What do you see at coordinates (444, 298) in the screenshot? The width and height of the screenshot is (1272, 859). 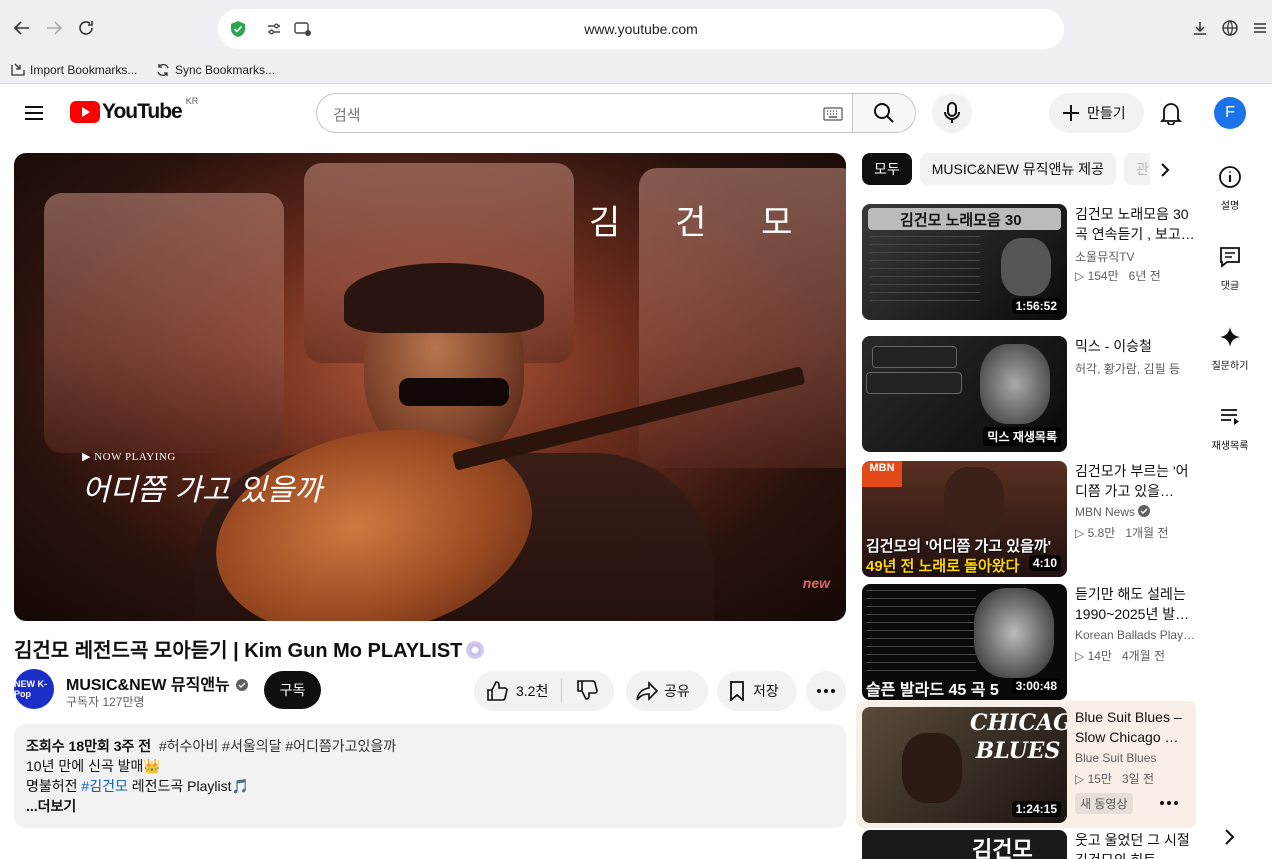 I see `performer-hat` at bounding box center [444, 298].